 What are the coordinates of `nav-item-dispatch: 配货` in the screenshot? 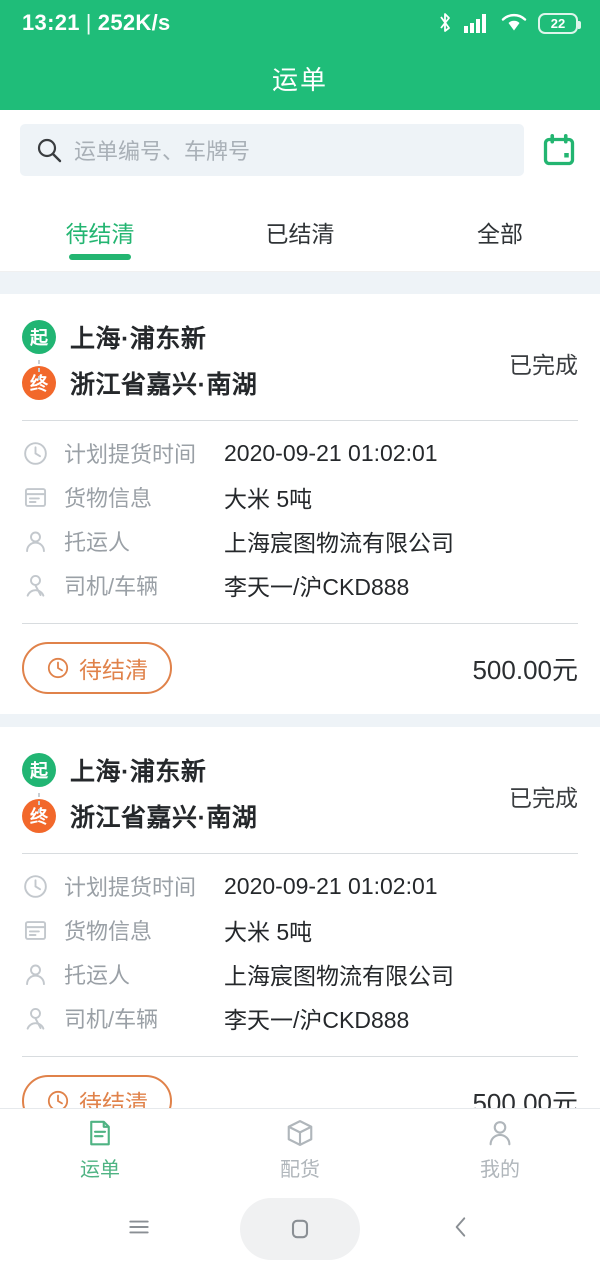 It's located at (300, 1150).